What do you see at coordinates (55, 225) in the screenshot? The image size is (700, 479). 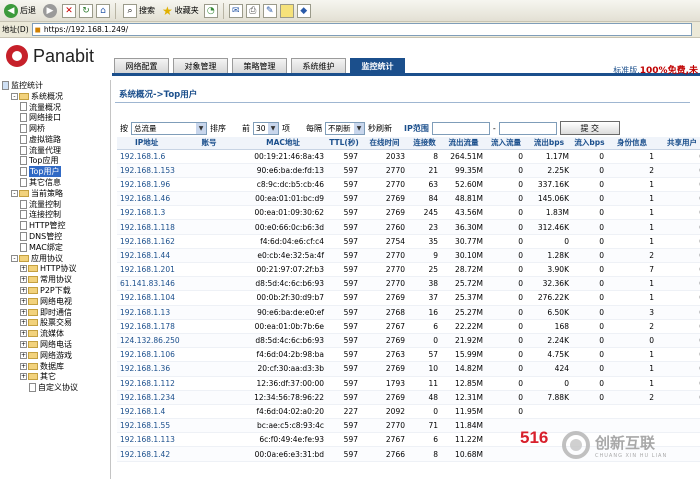 I see `sidebar-item: HTTP管控` at bounding box center [55, 225].